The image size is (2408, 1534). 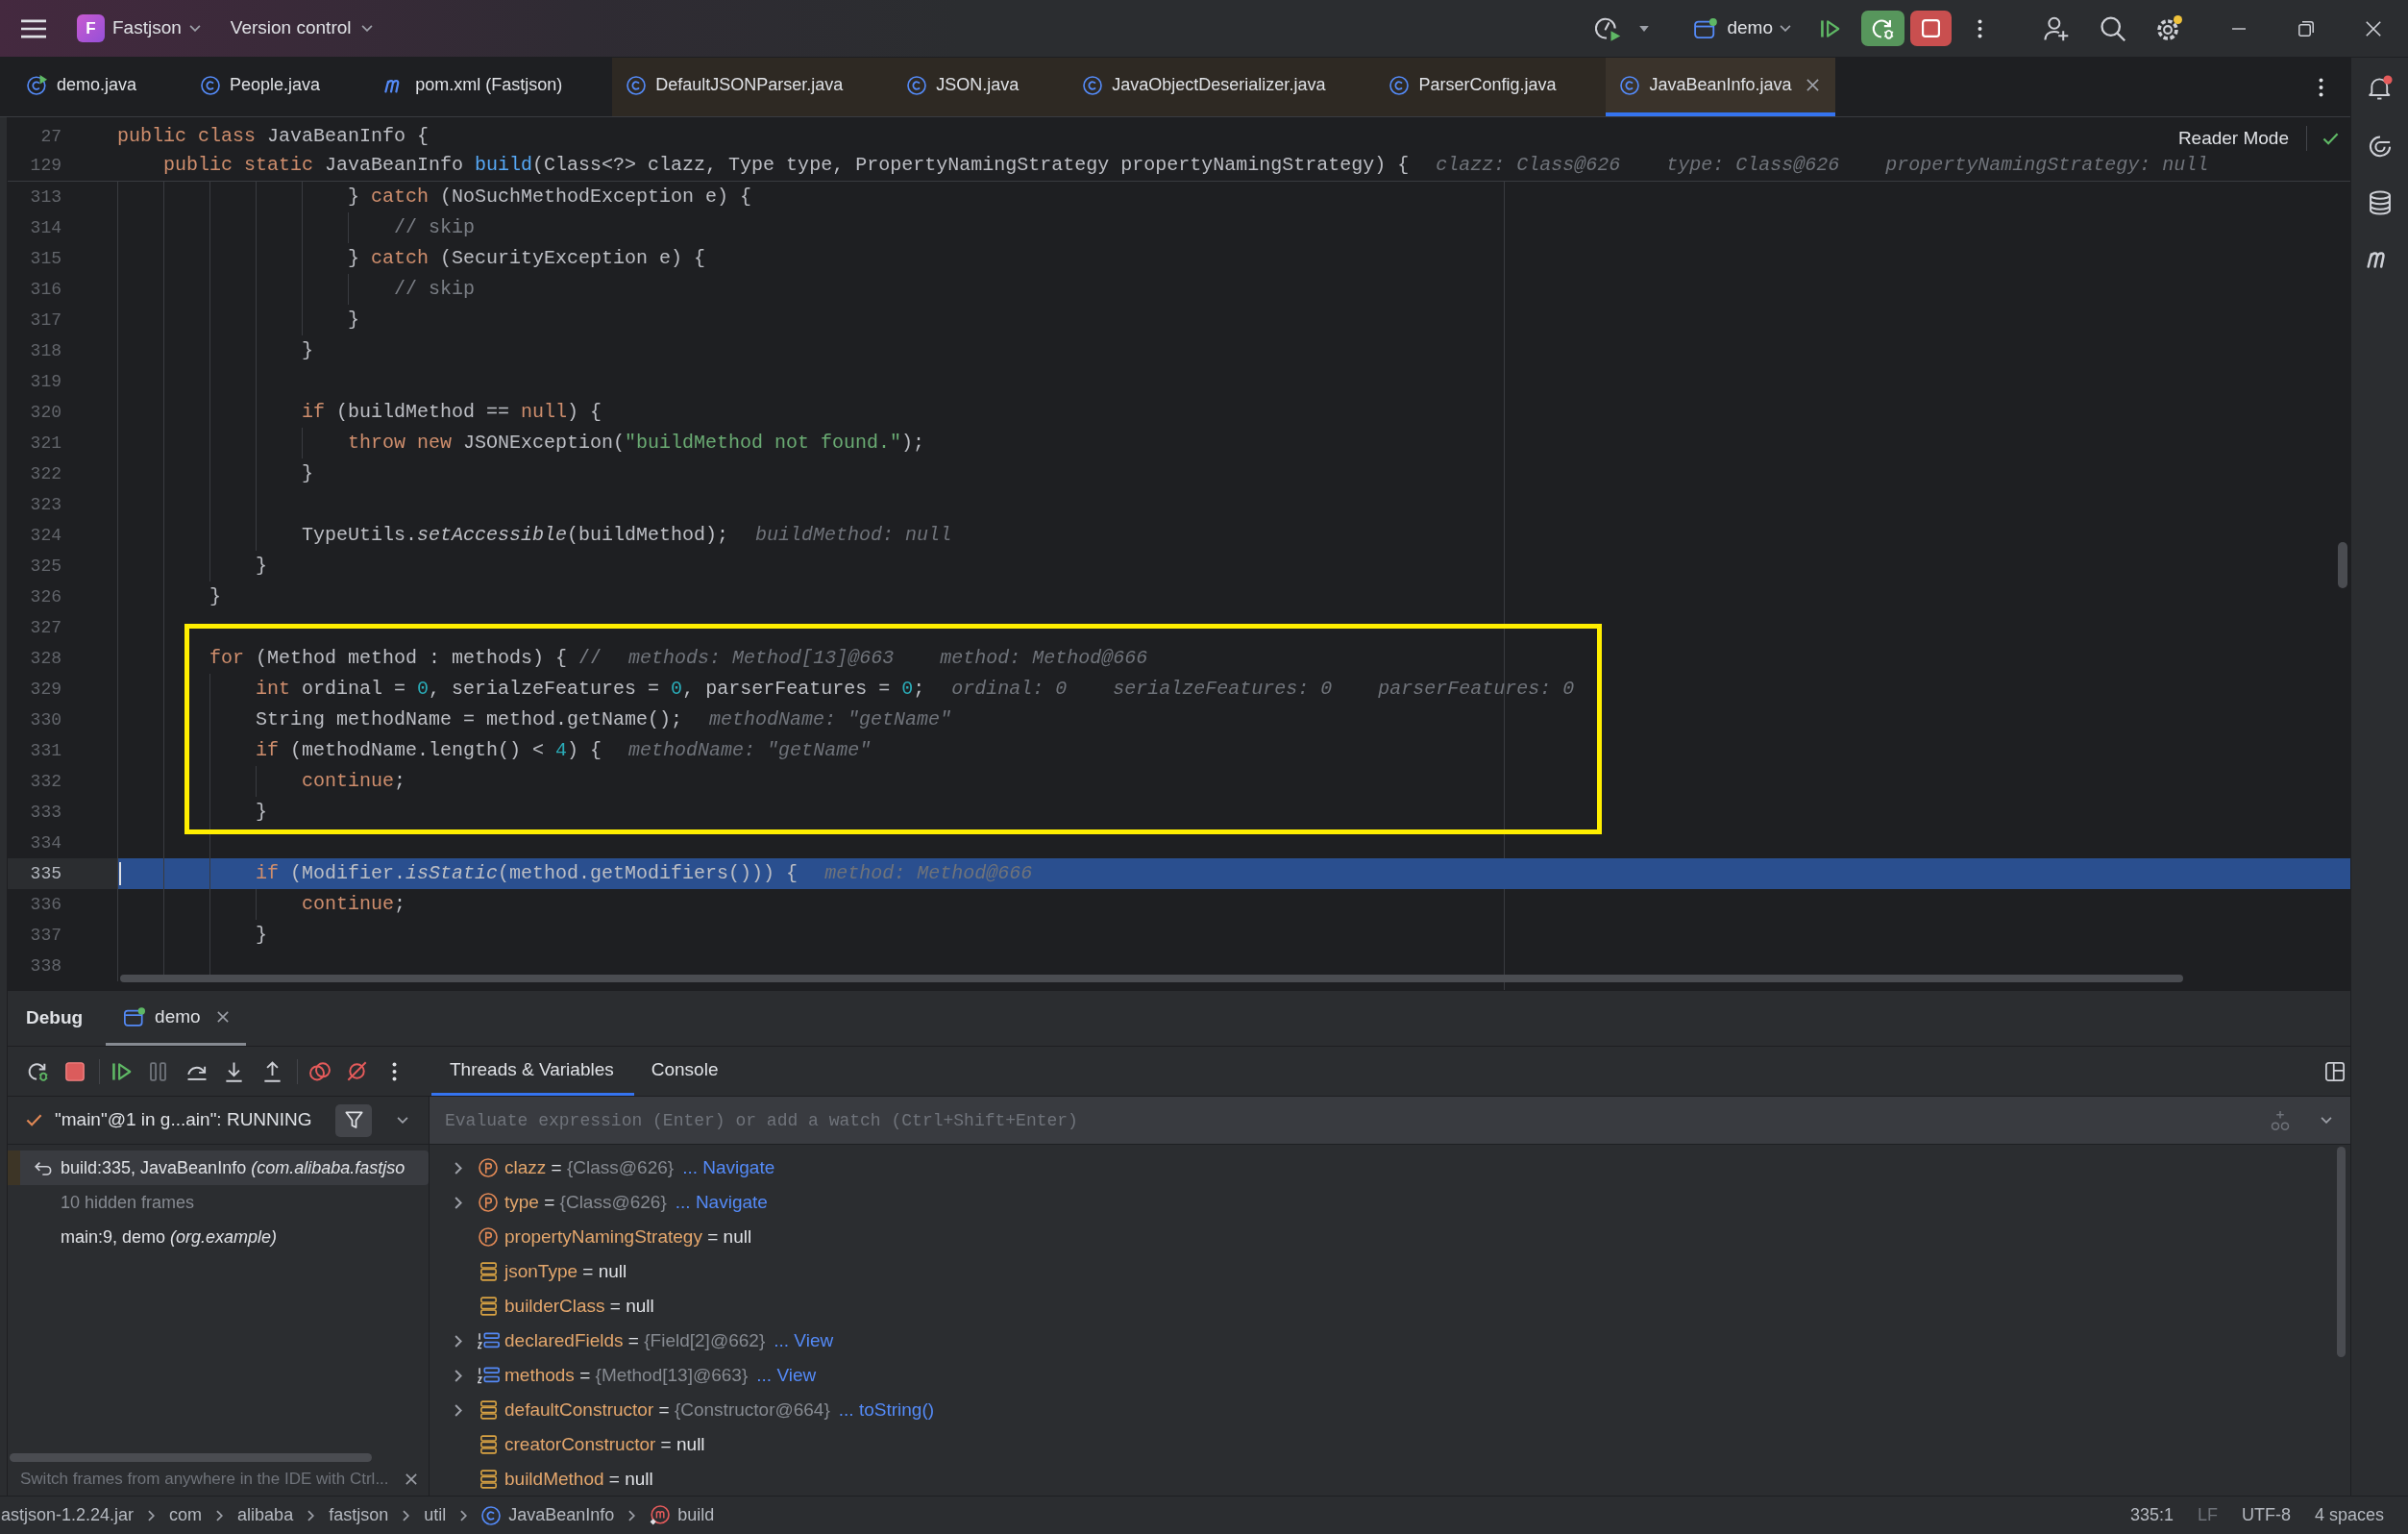 What do you see at coordinates (2349, 1515) in the screenshot?
I see `status-item: 4 spaces` at bounding box center [2349, 1515].